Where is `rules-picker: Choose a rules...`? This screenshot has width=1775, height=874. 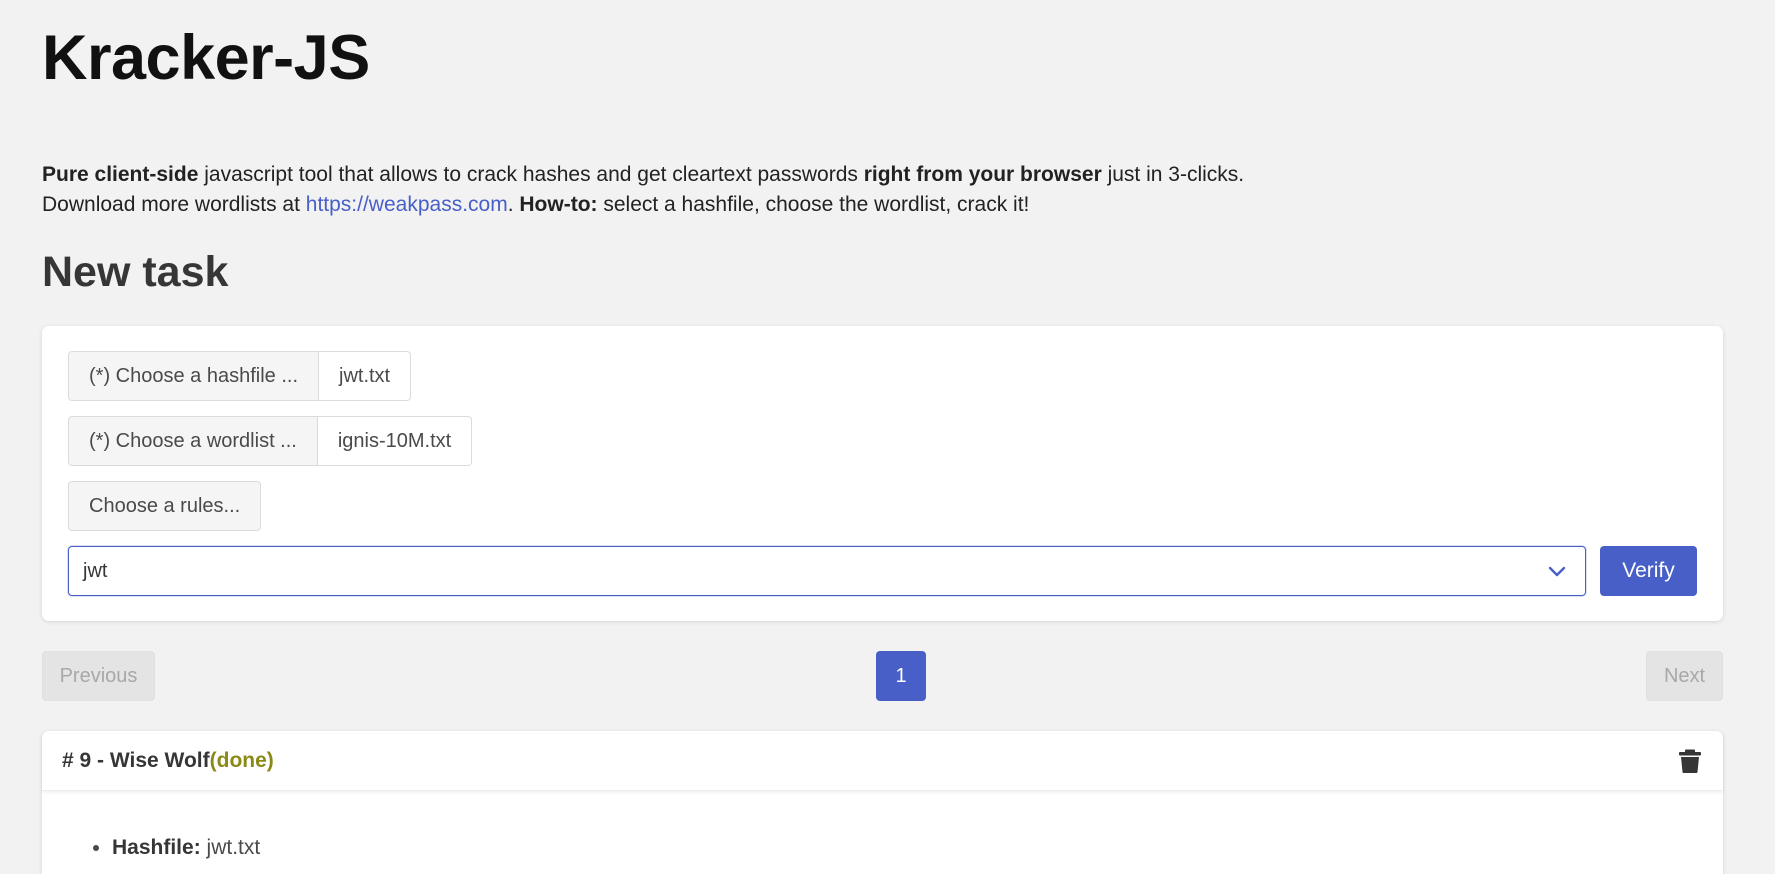 rules-picker: Choose a rules... is located at coordinates (165, 506).